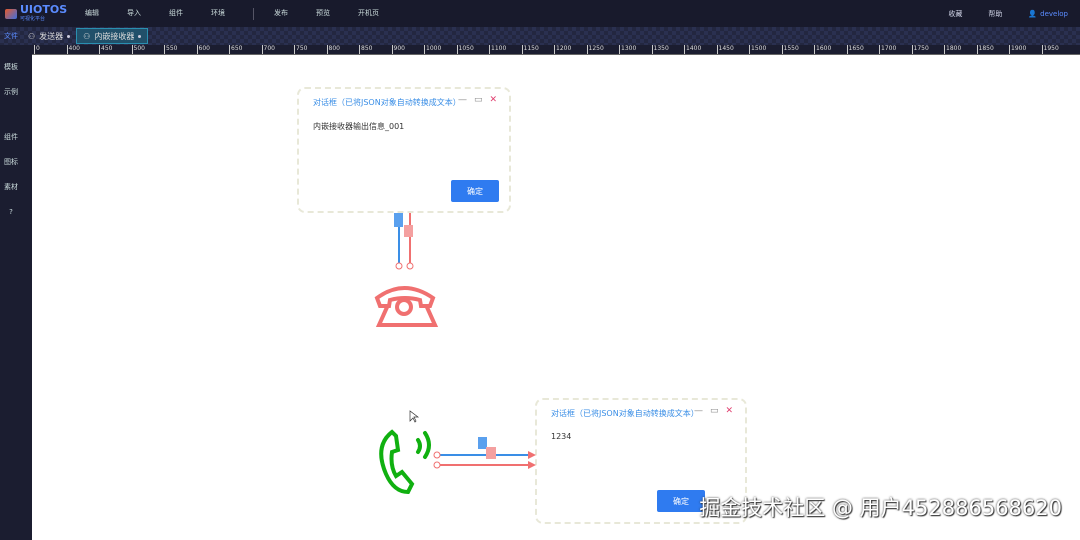 The width and height of the screenshot is (1080, 540). Describe the element at coordinates (27, 297) in the screenshot. I see `vertical-ruler` at that location.